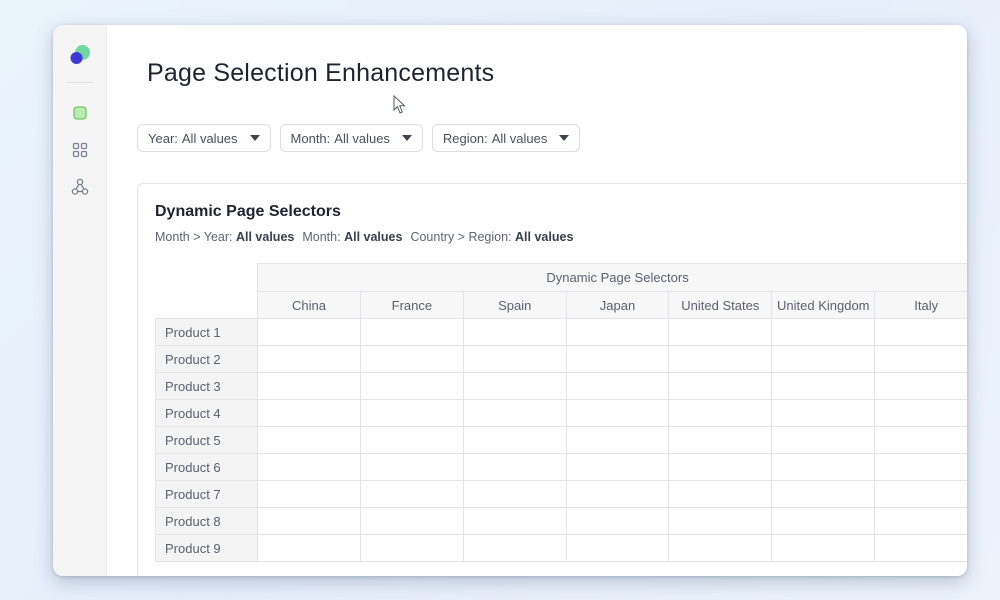 This screenshot has width=1000, height=600. Describe the element at coordinates (81, 55) in the screenshot. I see `logo-icon` at that location.